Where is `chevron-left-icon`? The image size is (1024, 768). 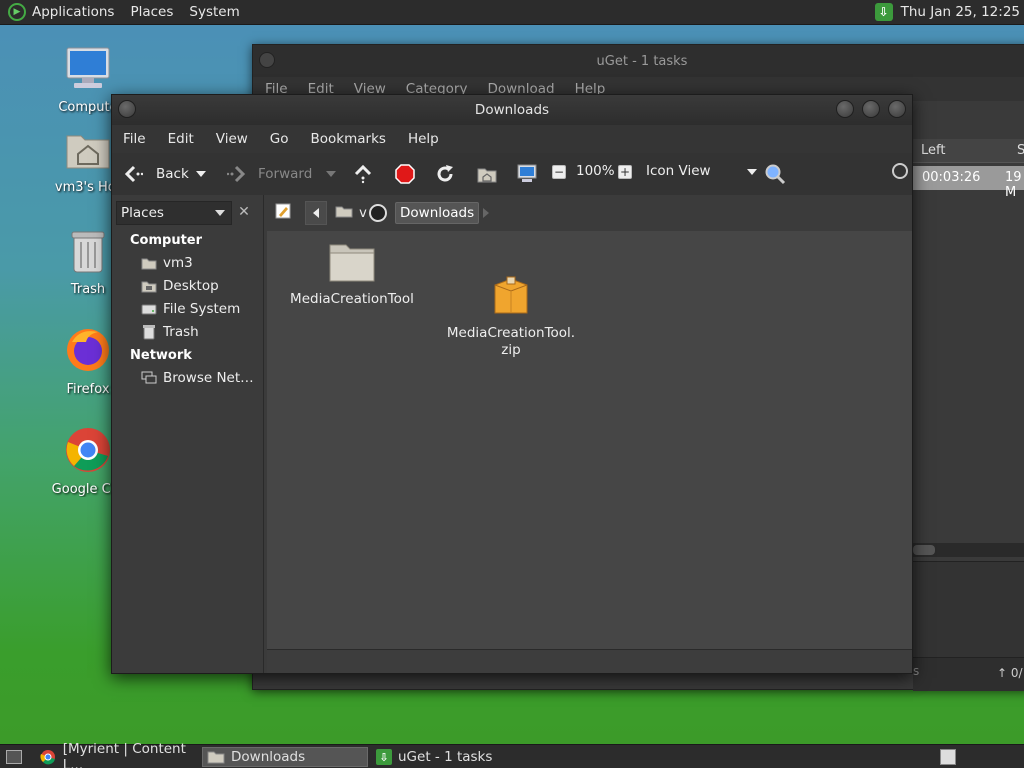
chevron-left-icon is located at coordinates (316, 213).